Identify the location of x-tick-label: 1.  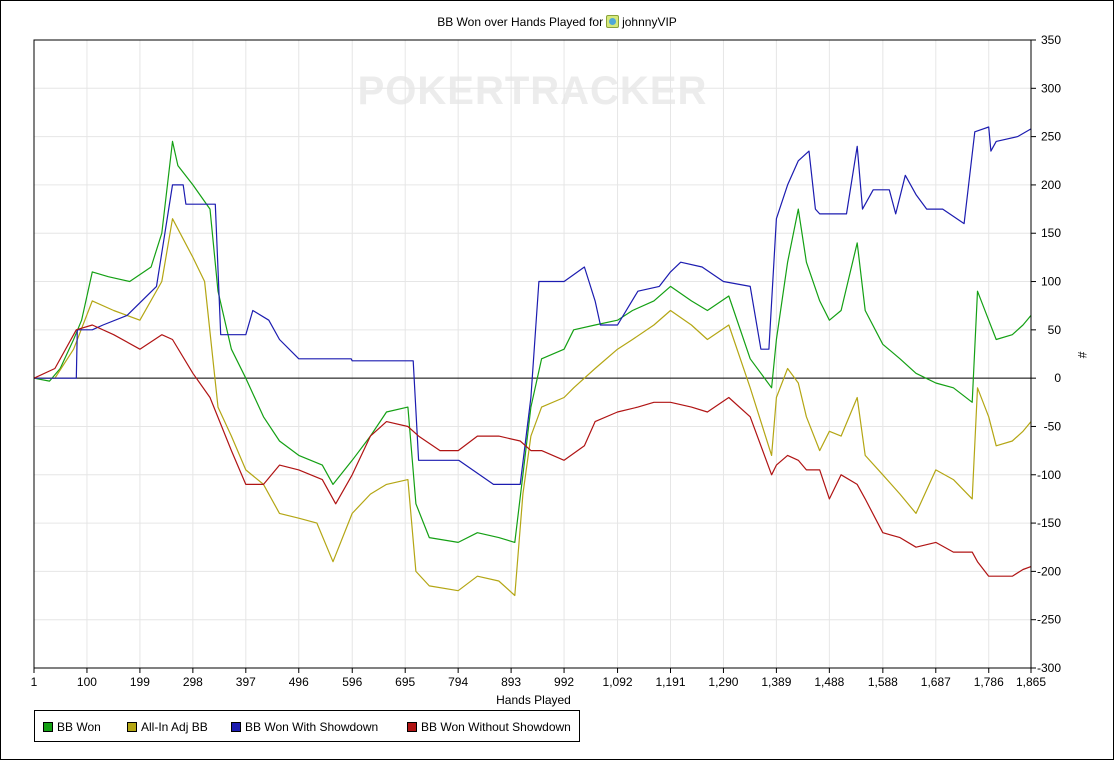
(34, 682).